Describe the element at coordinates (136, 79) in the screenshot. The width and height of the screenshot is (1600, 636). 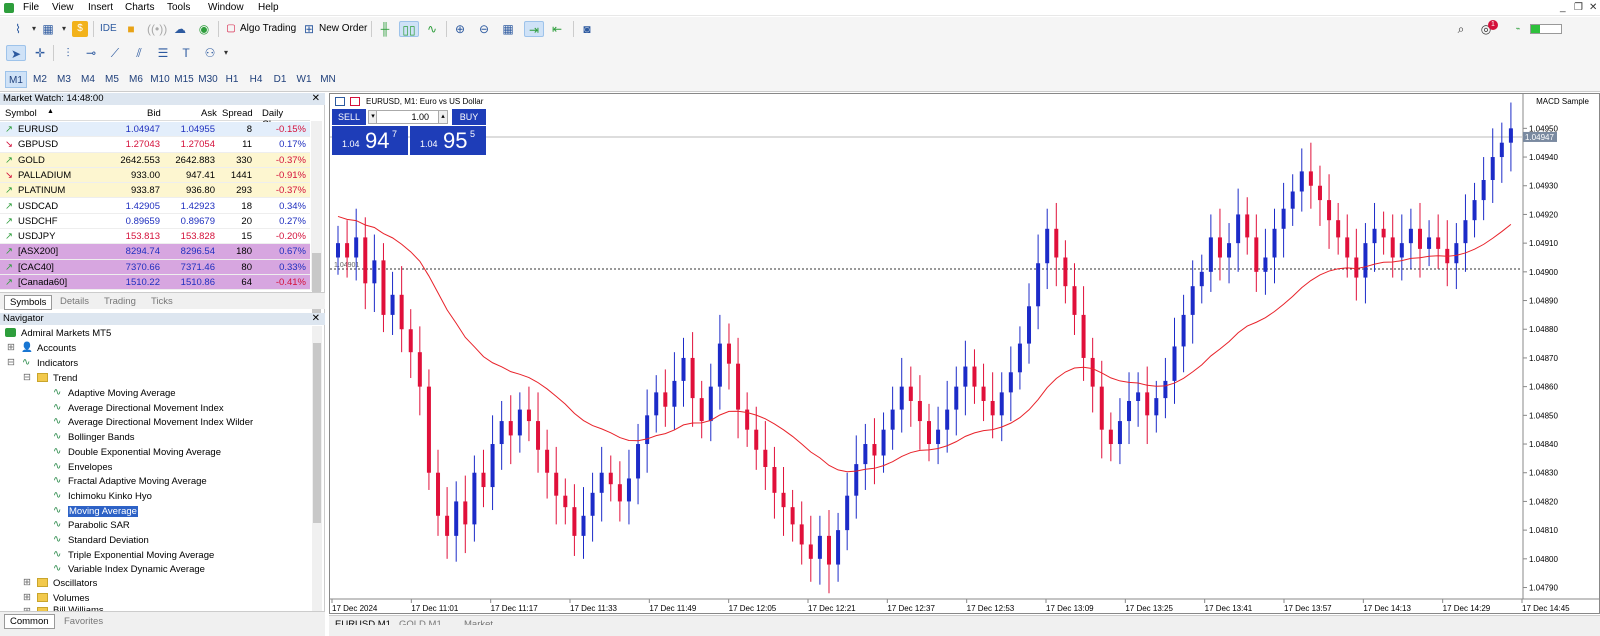
I see `tf-m6: M6` at that location.